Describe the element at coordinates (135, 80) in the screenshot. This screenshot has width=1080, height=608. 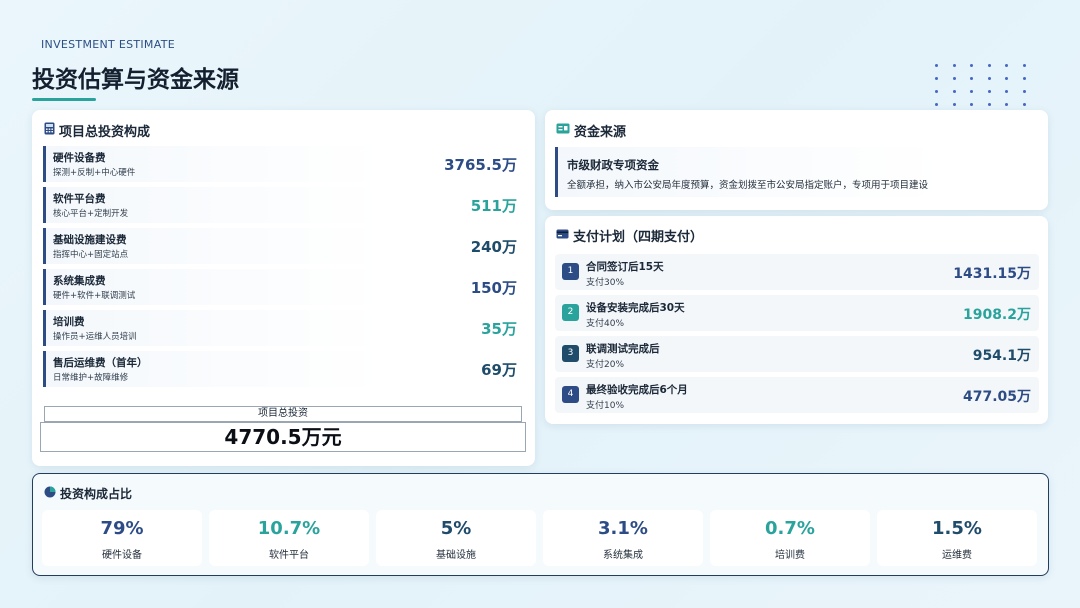
I see `page-title: 投资估算与资金来源` at that location.